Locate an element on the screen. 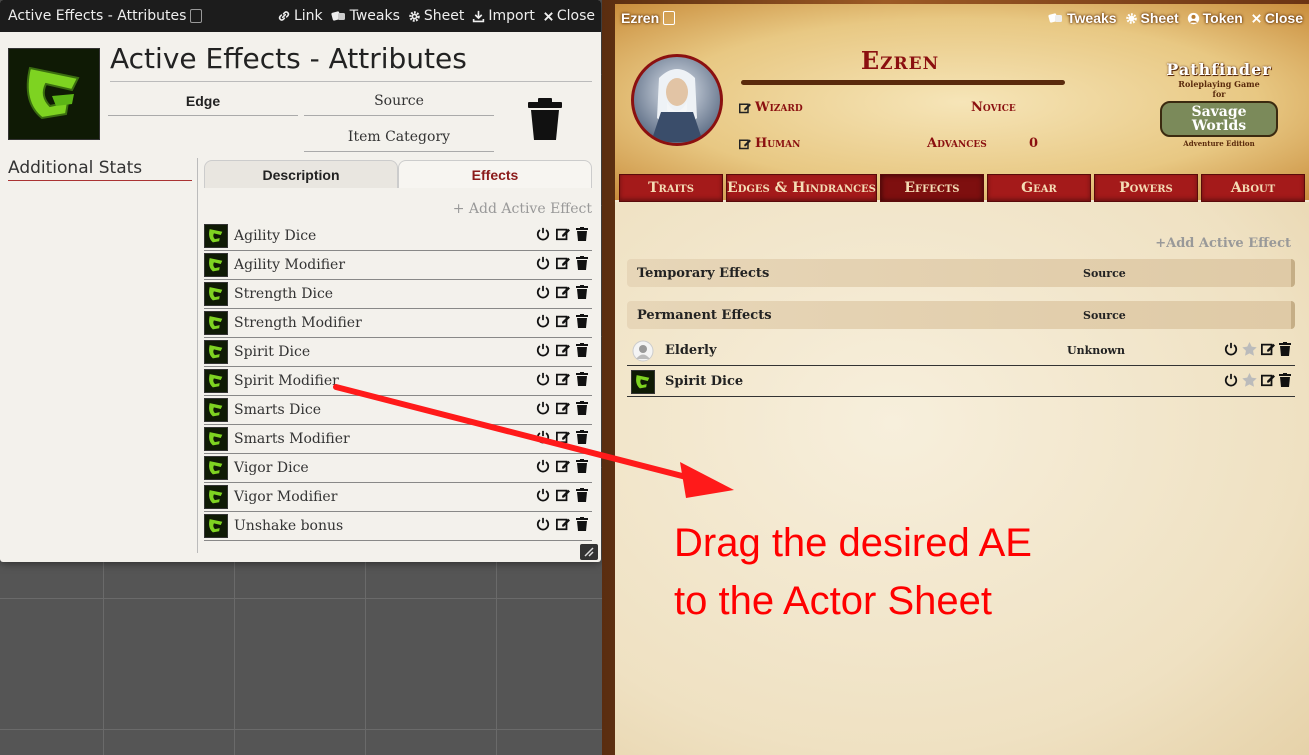  token-button: Token is located at coordinates (1215, 18).